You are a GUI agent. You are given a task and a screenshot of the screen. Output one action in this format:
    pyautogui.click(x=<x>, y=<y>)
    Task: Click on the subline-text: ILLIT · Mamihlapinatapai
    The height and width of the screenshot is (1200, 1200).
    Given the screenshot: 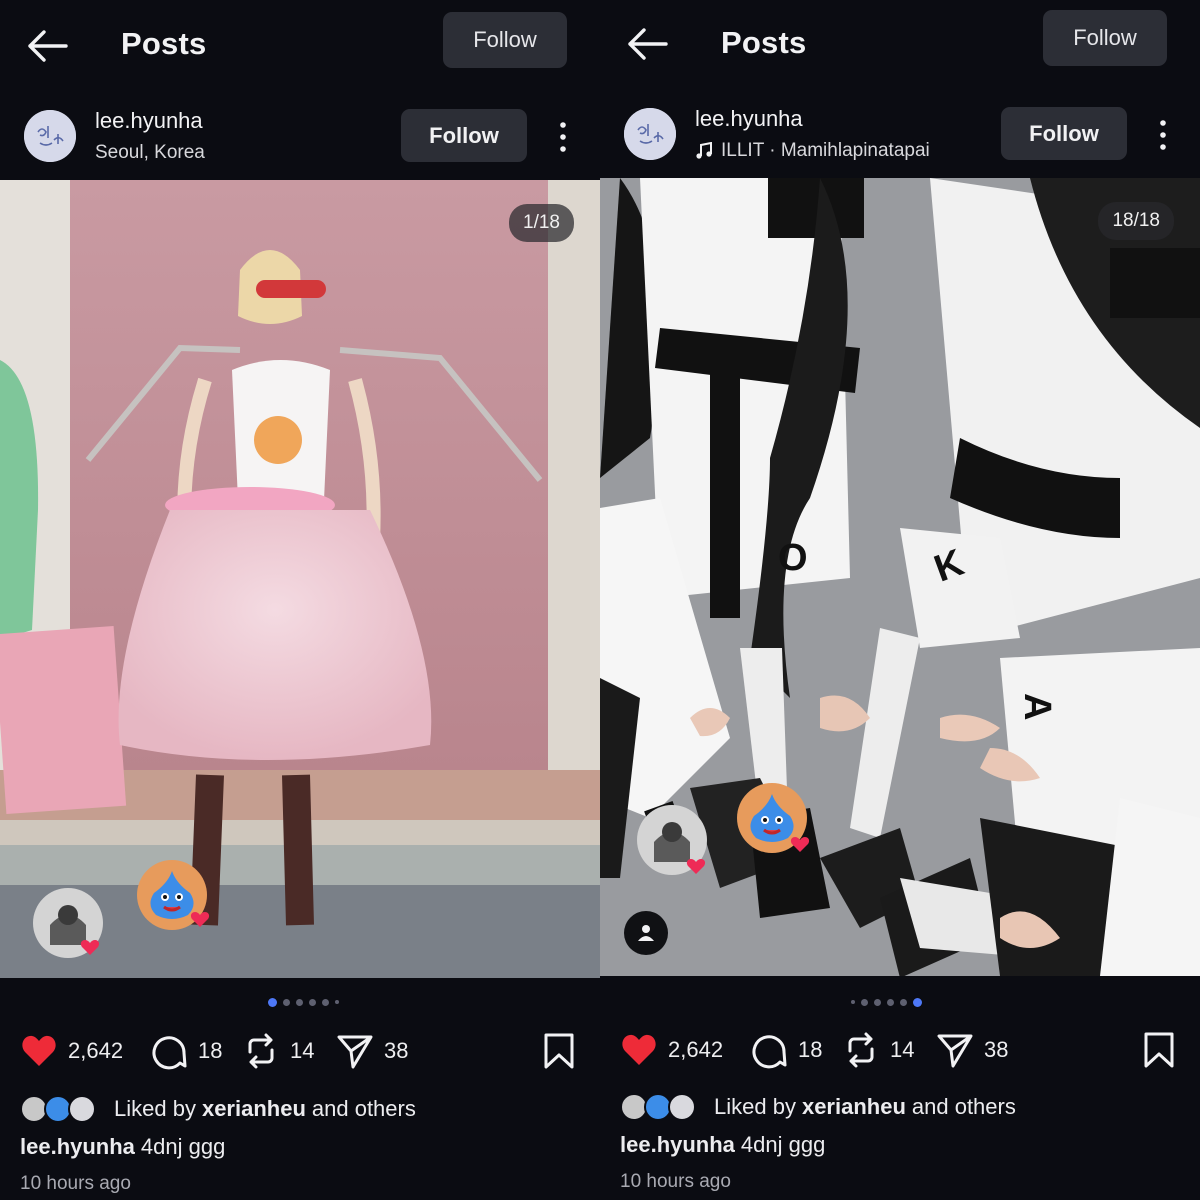 What is the action you would take?
    pyautogui.click(x=825, y=150)
    